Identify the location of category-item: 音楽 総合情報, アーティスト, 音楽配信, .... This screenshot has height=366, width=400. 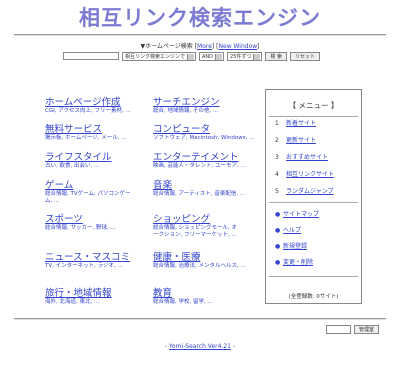
(208, 189).